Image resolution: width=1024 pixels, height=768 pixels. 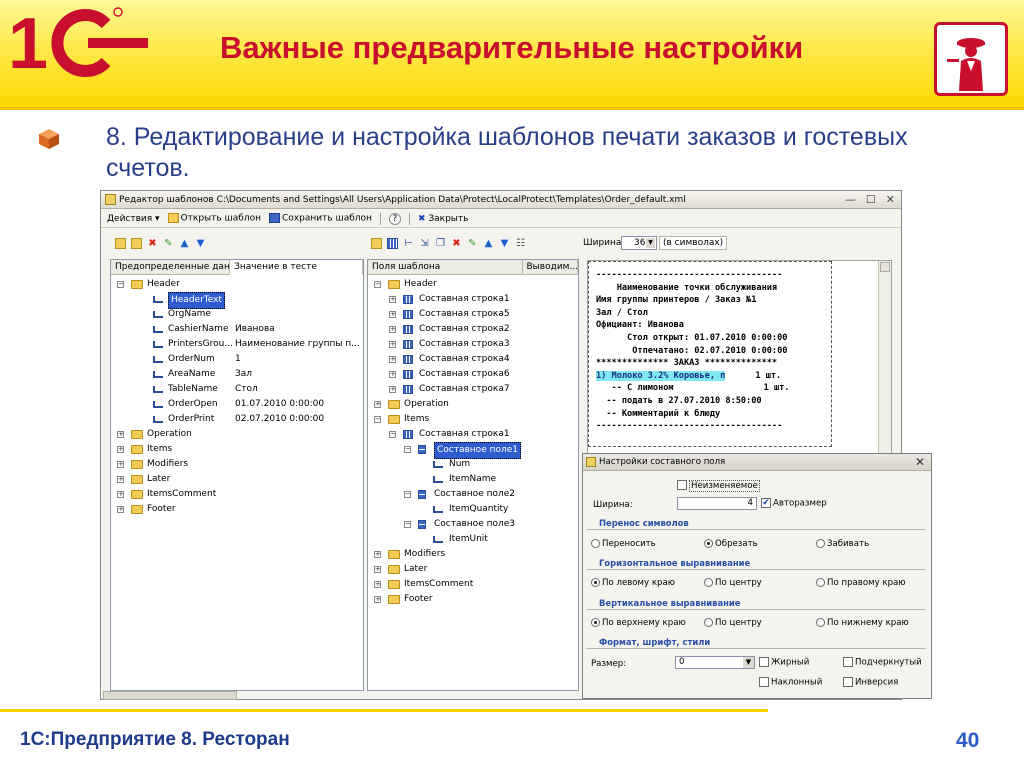 What do you see at coordinates (473, 569) in the screenshot?
I see `tree-row: + Later` at bounding box center [473, 569].